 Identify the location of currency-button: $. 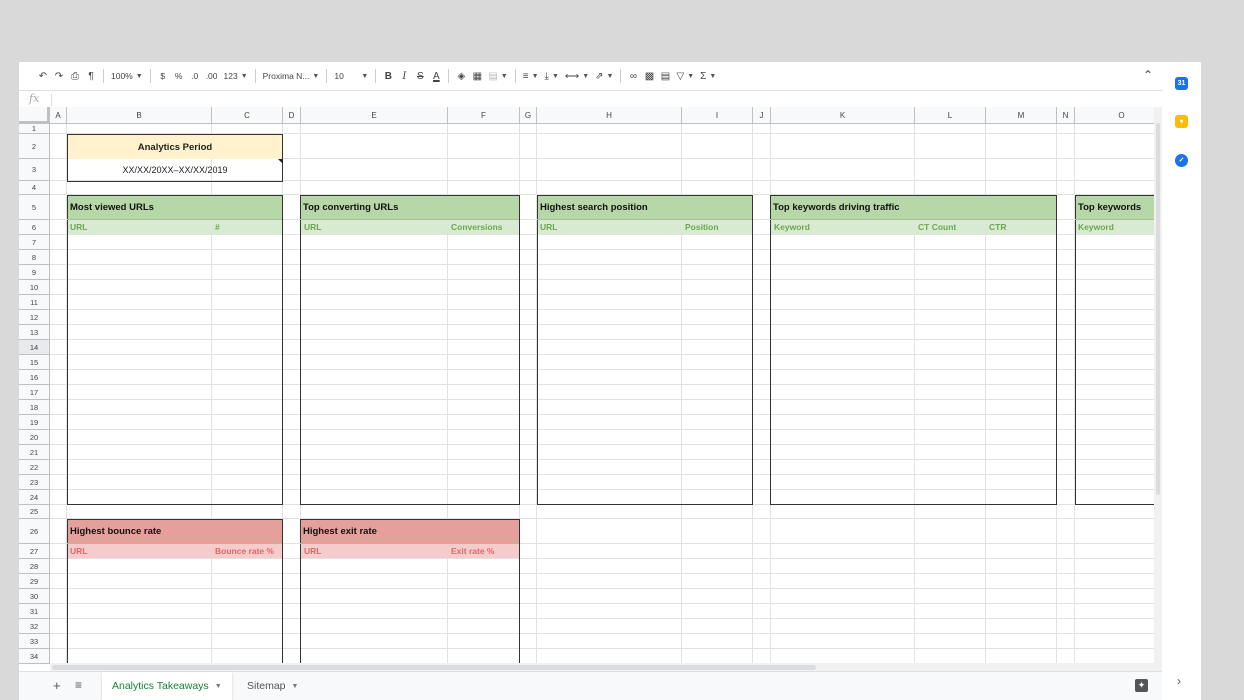
(163, 76).